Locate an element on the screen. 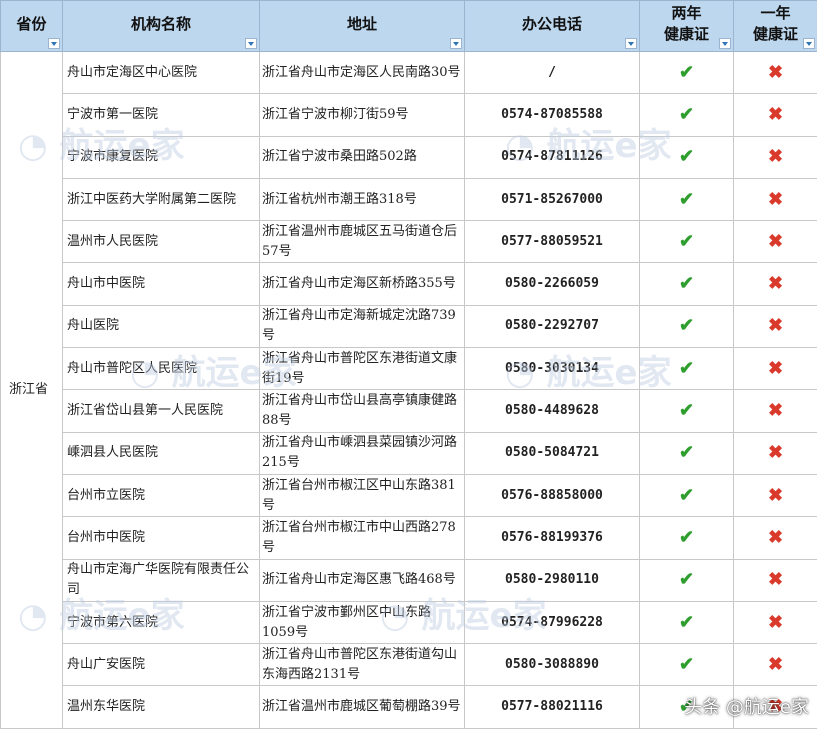  phone-cell: 0580-3030134 is located at coordinates (552, 369).